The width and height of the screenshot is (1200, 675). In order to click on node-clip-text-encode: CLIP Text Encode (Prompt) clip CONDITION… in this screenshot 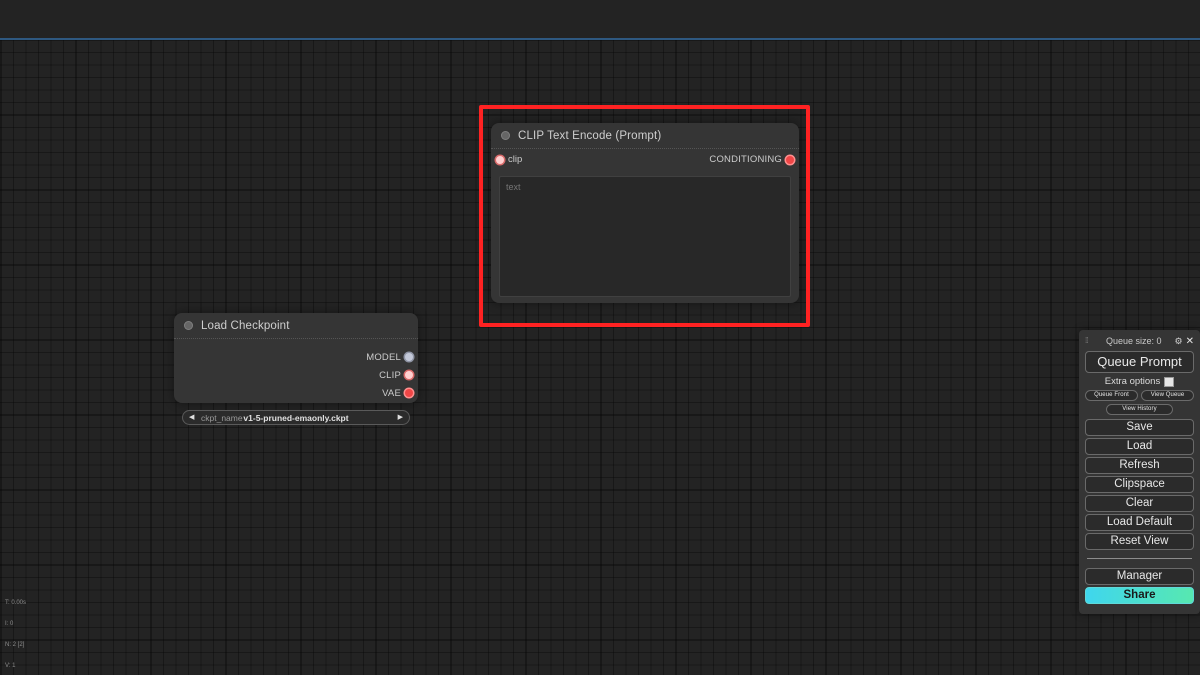, I will do `click(645, 213)`.